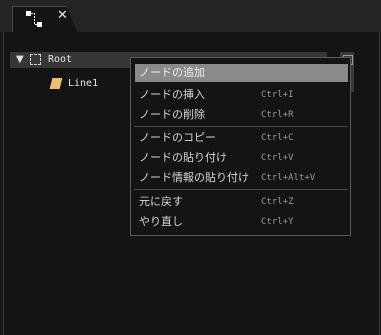 The image size is (381, 335). I want to click on menu-item-delete-node: ノードの削除 Ctrl+R, so click(241, 115).